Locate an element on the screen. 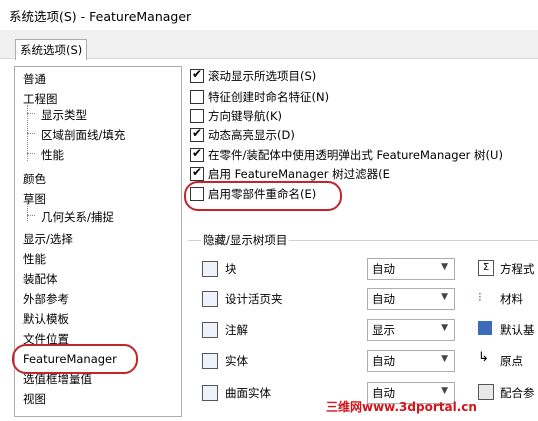 This screenshot has width=538, height=421. tree-item-general: 普通 is located at coordinates (34, 79).